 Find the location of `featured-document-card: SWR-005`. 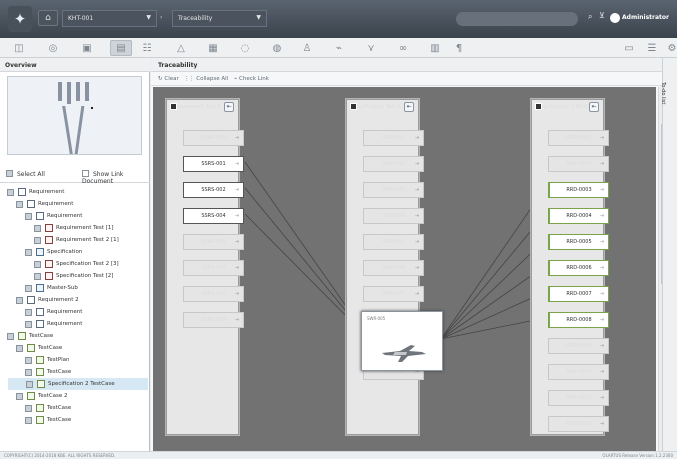

featured-document-card: SWR-005 is located at coordinates (402, 341).